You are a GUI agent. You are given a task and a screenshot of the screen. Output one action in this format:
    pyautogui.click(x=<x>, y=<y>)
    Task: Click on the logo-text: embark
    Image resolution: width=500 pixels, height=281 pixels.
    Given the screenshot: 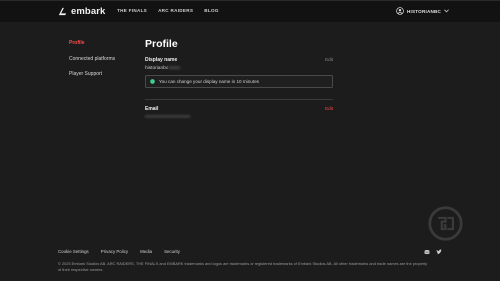 What is the action you would take?
    pyautogui.click(x=88, y=11)
    